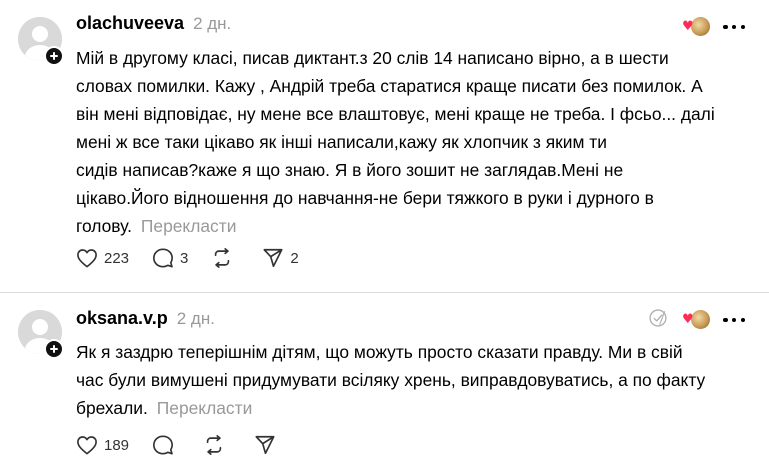 The width and height of the screenshot is (769, 469). I want to click on reply-count: 3, so click(184, 258).